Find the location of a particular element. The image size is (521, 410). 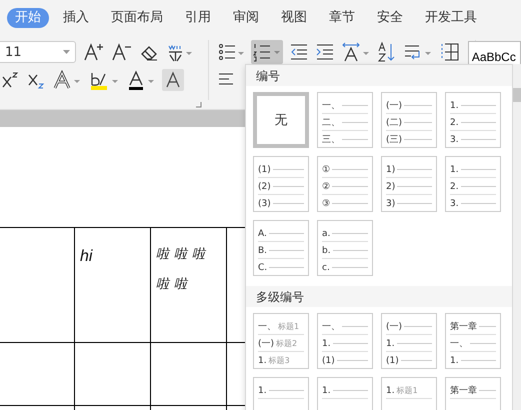

dialog-launcher-icon is located at coordinates (199, 105).